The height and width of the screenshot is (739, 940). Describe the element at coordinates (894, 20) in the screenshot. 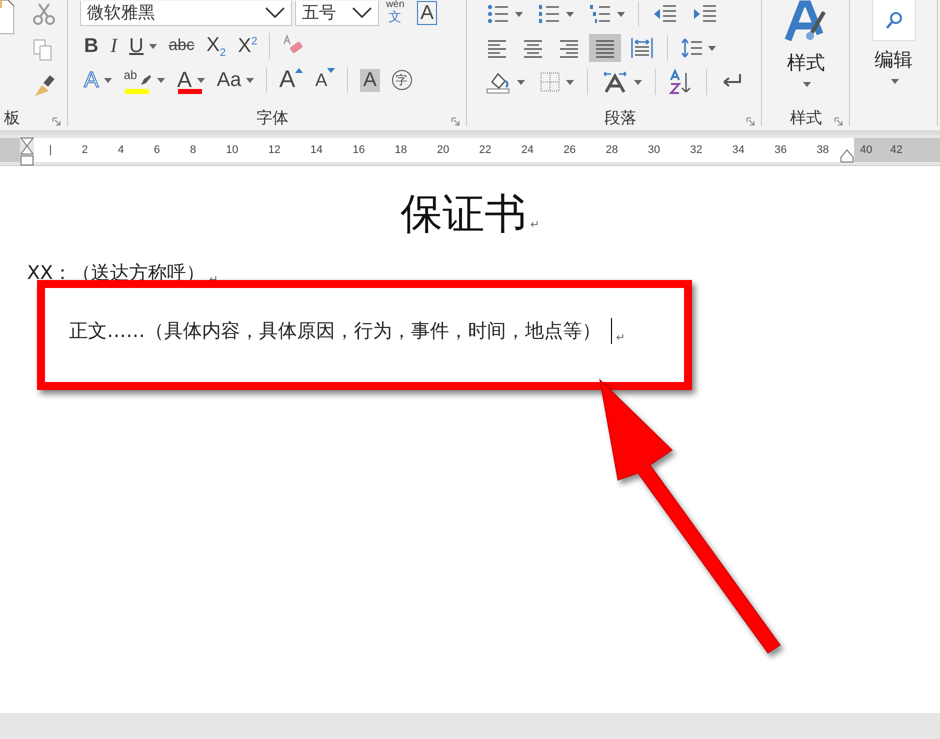

I see `search-icon` at that location.